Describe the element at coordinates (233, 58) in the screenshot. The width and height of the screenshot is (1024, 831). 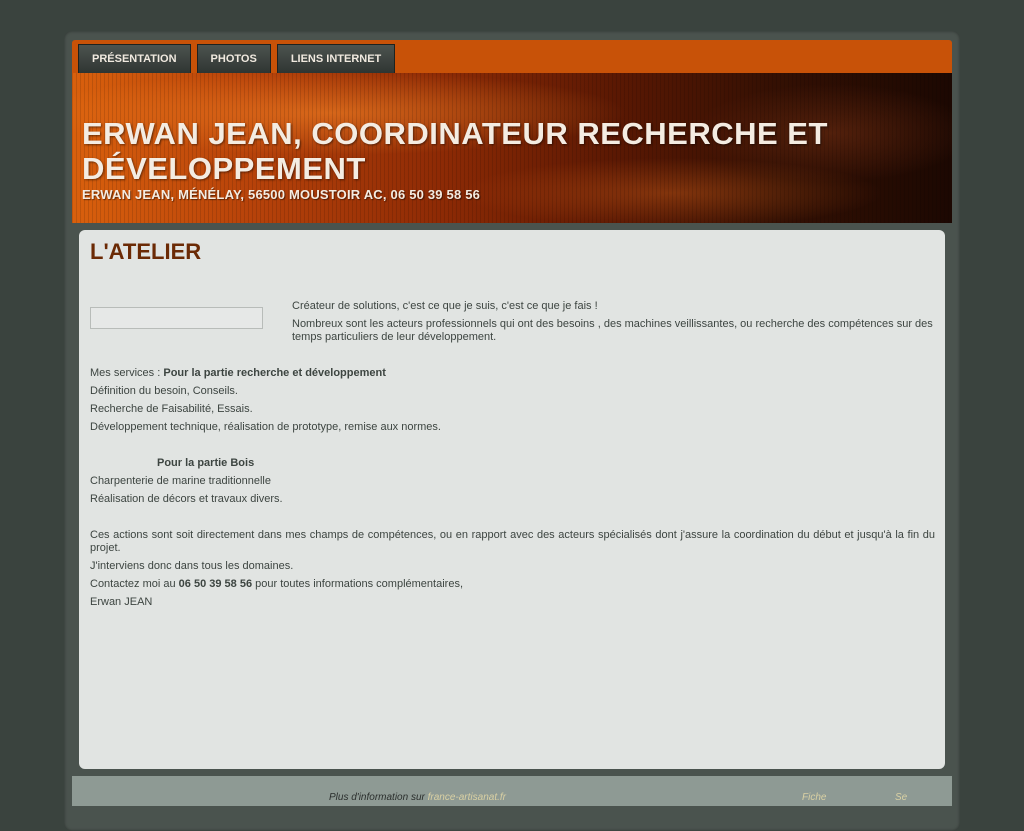
I see `nav-item-photos: PHOTOS` at that location.